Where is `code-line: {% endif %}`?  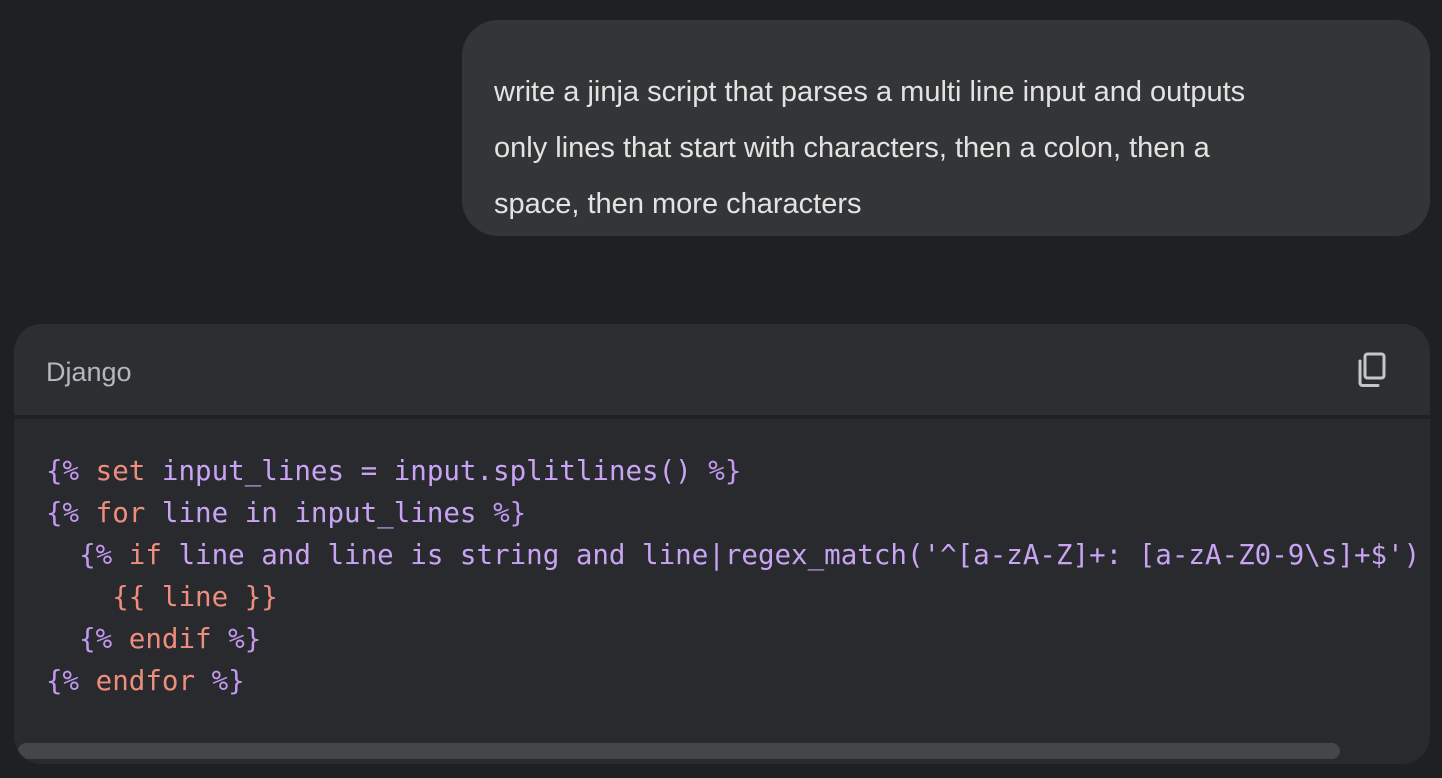 code-line: {% endif %} is located at coordinates (733, 639).